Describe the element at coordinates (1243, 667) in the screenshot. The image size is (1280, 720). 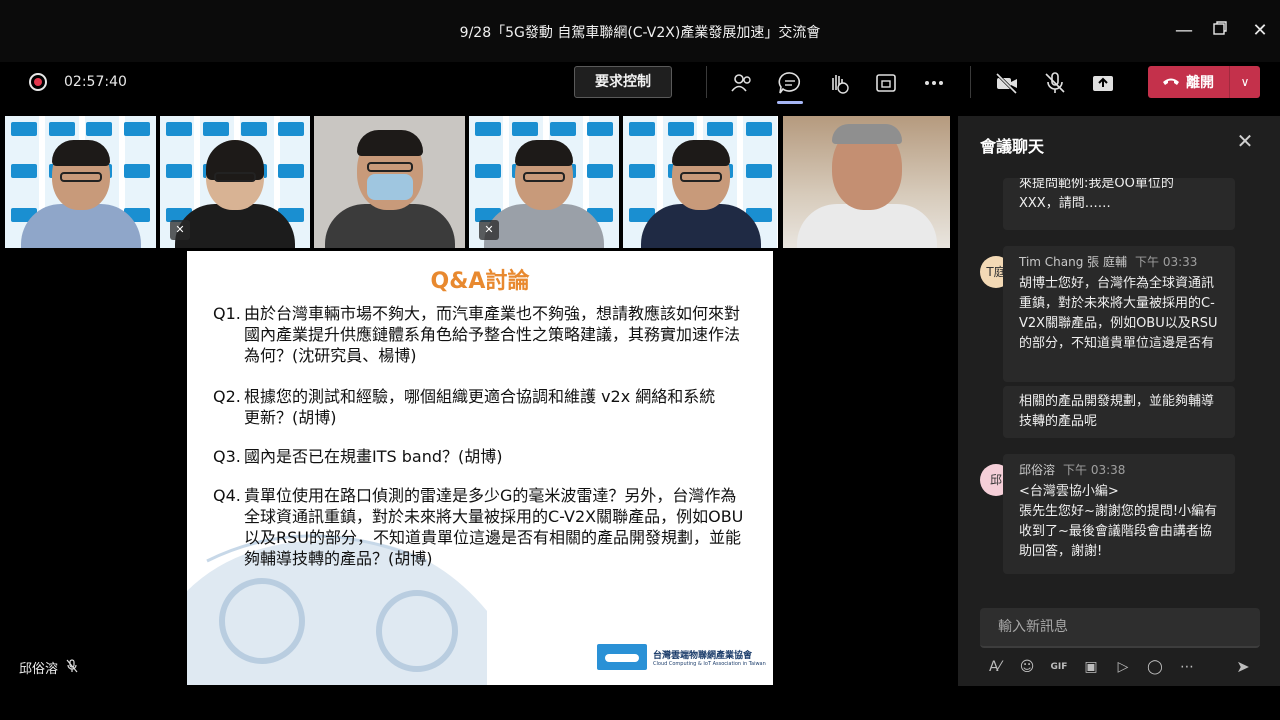
I see `send-icon: ➤` at that location.